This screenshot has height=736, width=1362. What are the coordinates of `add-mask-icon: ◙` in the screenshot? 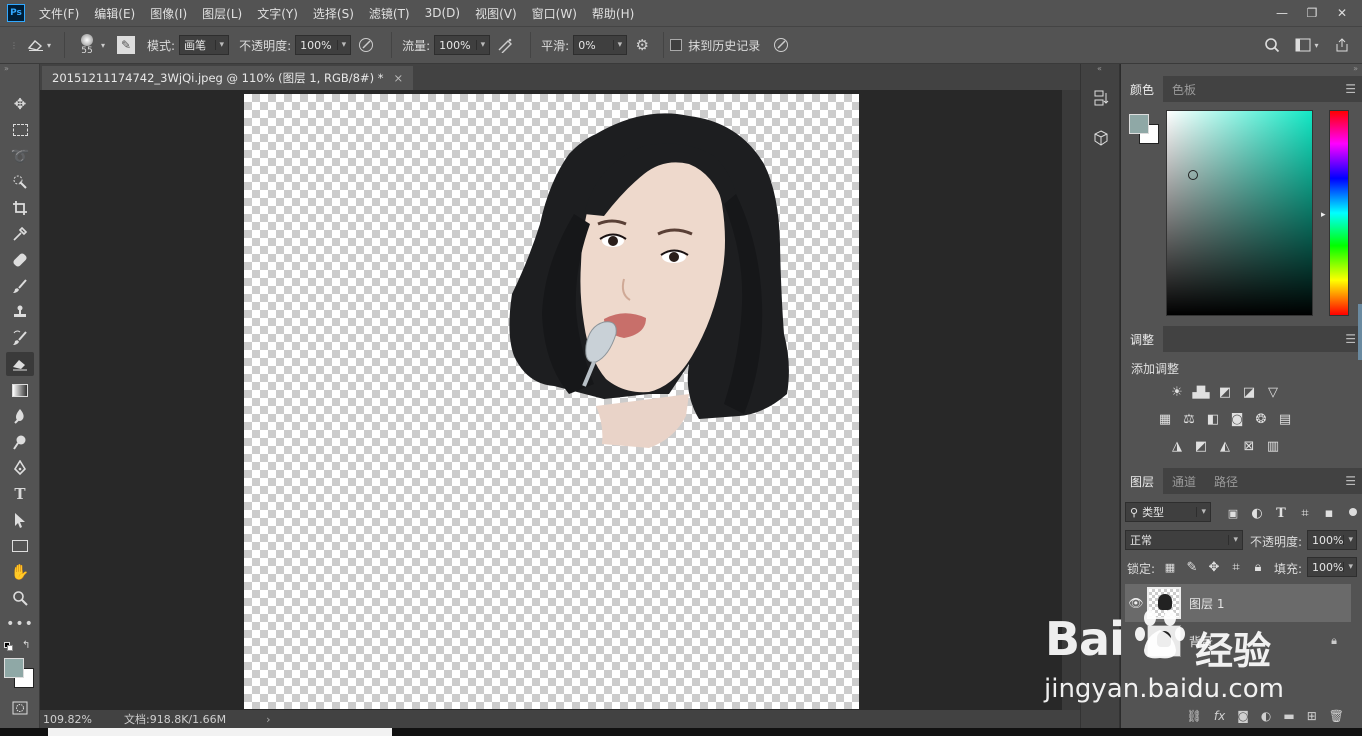 It's located at (1243, 716).